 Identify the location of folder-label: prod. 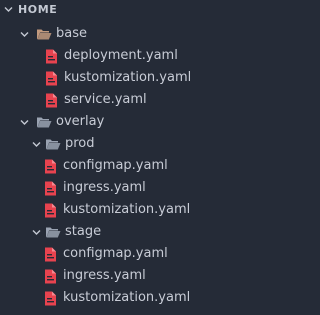
(80, 143).